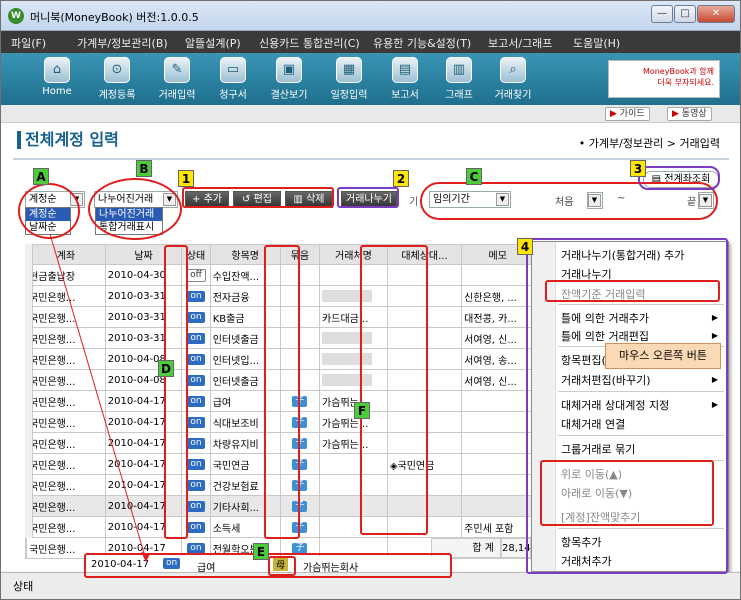 This screenshot has width=741, height=600. I want to click on annotation-arrowhead, so click(145, 557).